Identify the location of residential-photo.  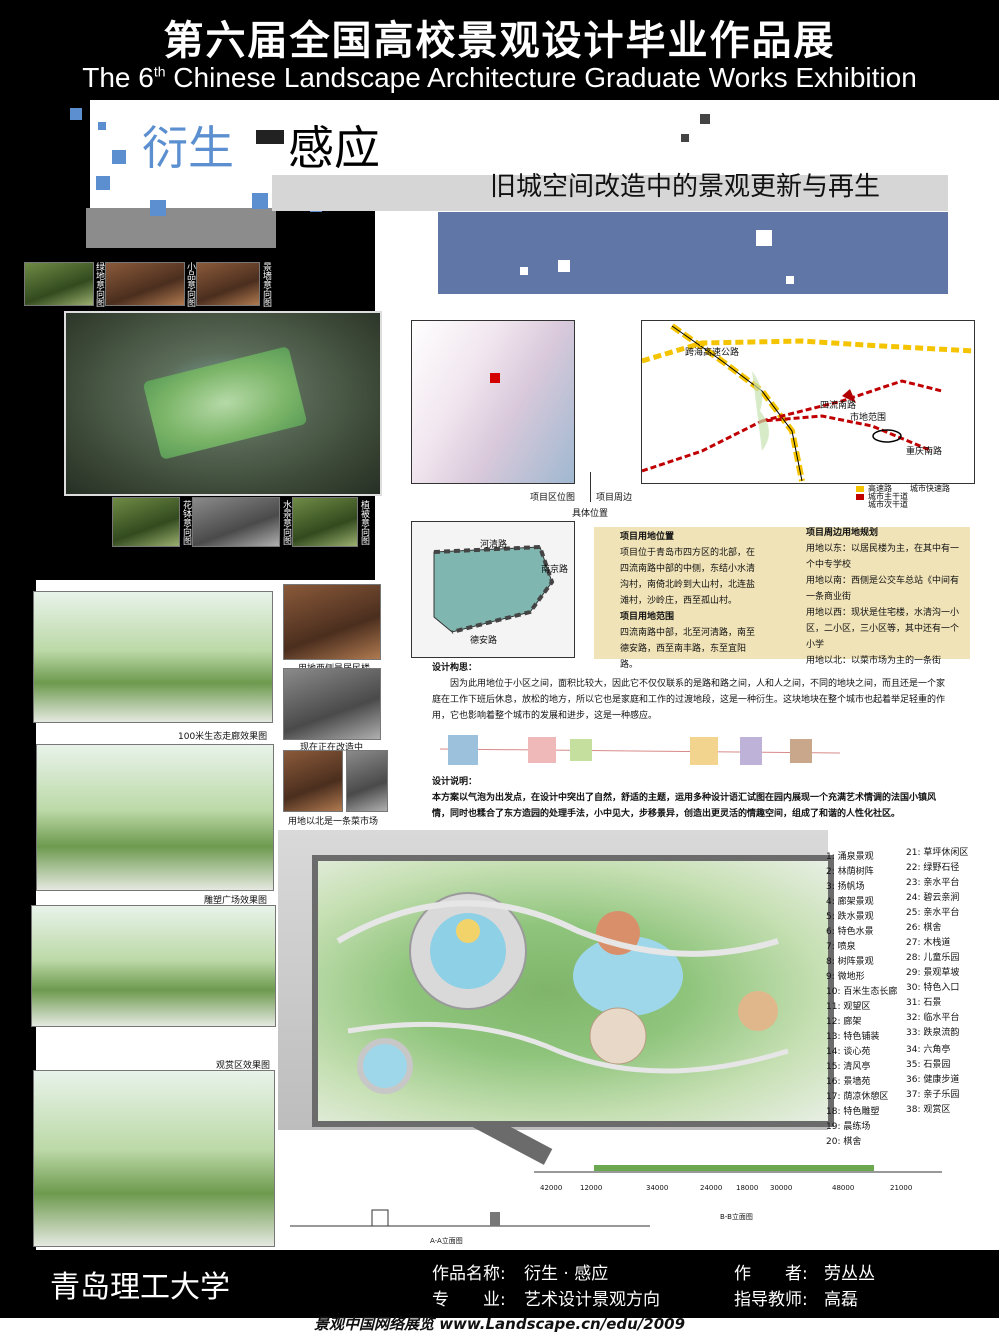
(332, 622).